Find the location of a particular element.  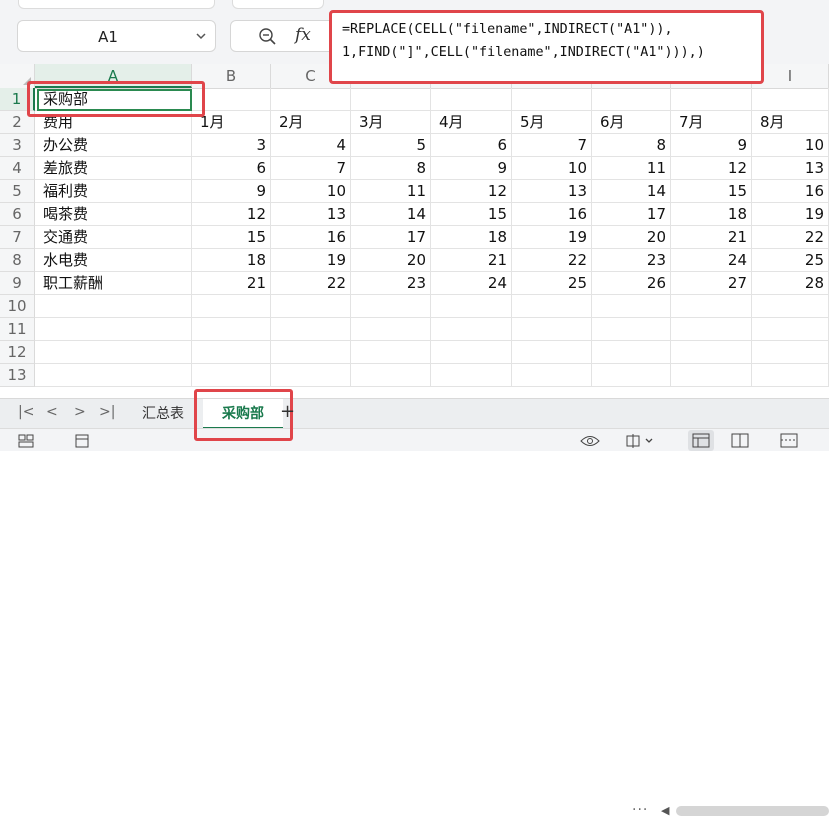

cell-d11 is located at coordinates (391, 329).